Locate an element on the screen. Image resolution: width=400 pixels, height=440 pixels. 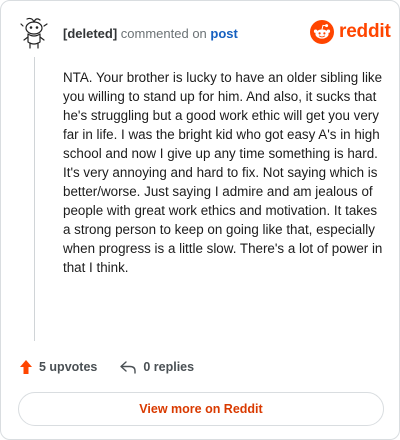
author-name: [deleted] is located at coordinates (90, 33).